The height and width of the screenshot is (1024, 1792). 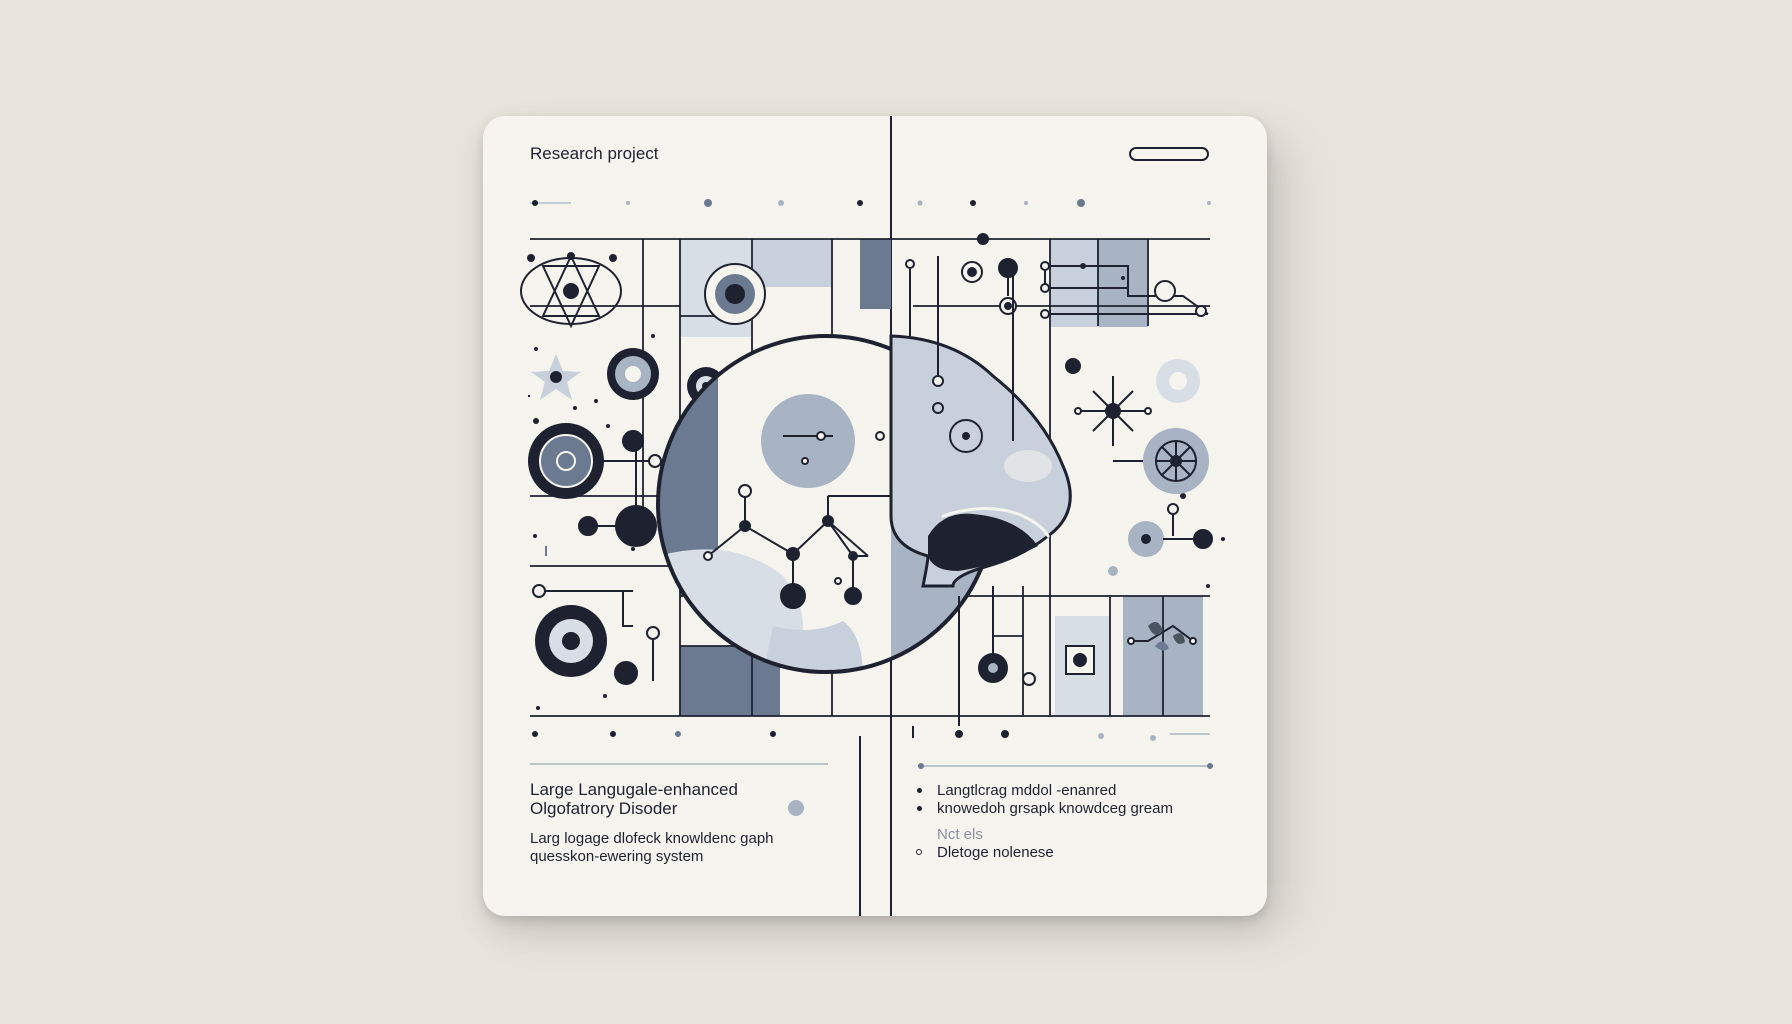 What do you see at coordinates (1065, 853) in the screenshot?
I see `feature-item: Dletoge nolenese` at bounding box center [1065, 853].